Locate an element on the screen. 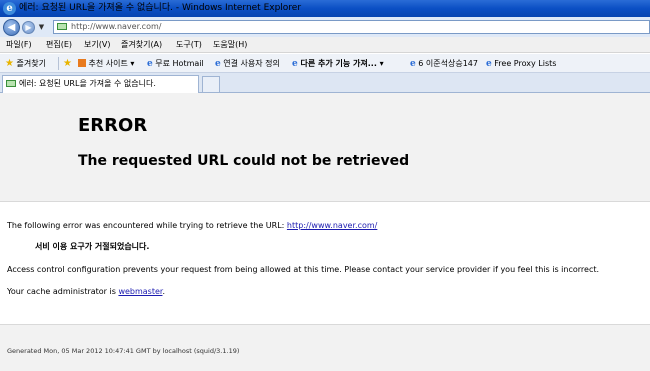  error-heading: ERROR is located at coordinates (113, 125).